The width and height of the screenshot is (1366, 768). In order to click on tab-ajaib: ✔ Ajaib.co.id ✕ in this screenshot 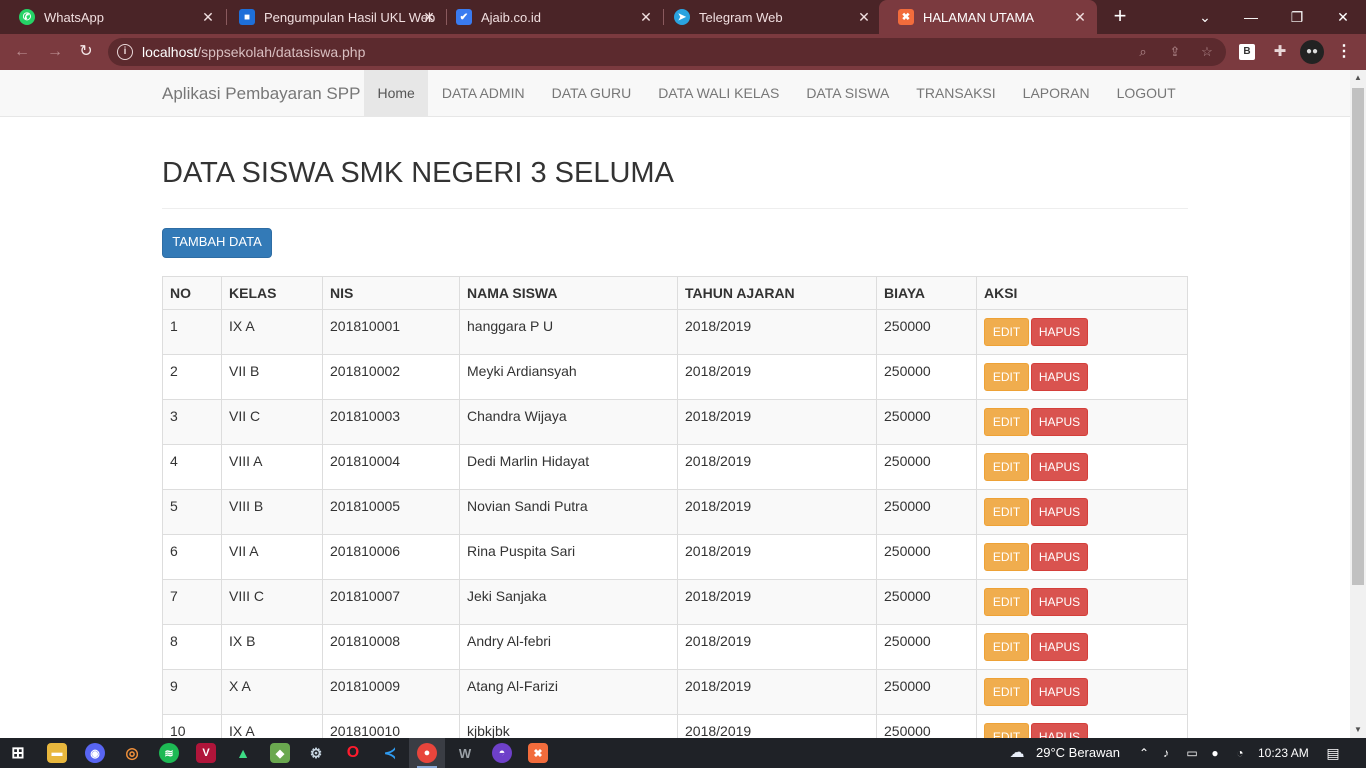, I will do `click(550, 17)`.